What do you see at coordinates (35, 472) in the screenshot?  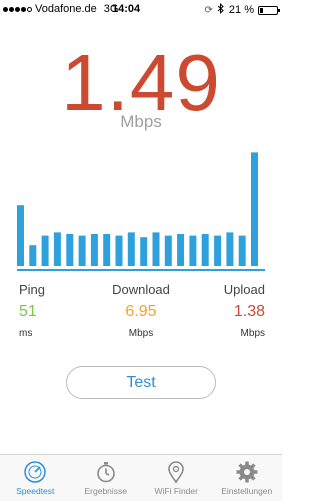 I see `speedometer-icon` at bounding box center [35, 472].